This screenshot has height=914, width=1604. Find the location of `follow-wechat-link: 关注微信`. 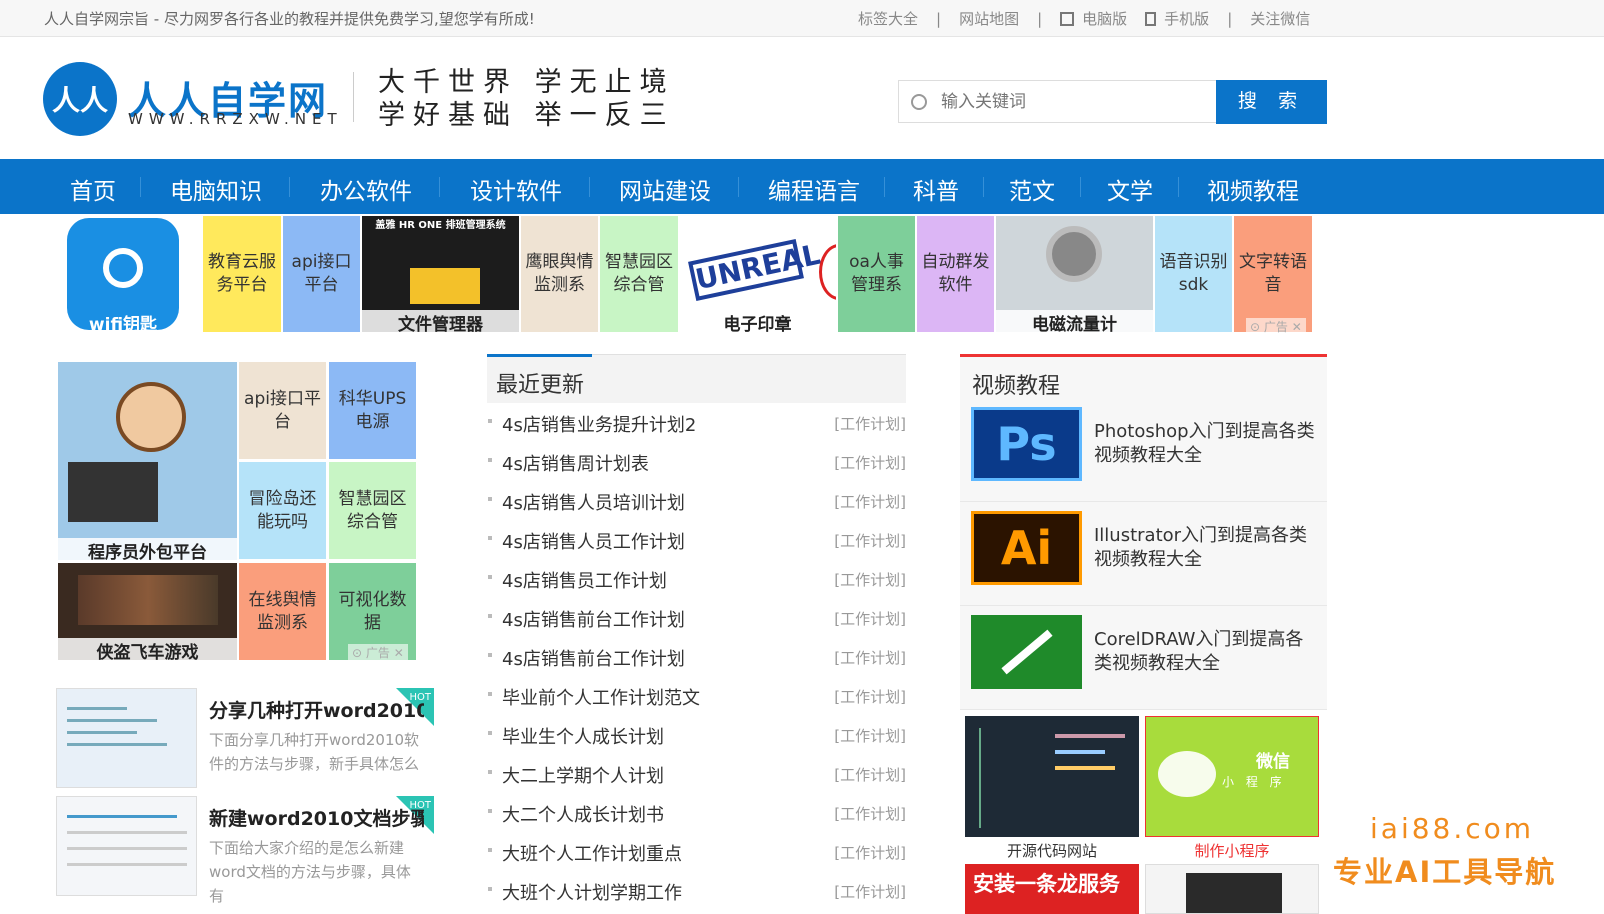

follow-wechat-link: 关注微信 is located at coordinates (1280, 18).